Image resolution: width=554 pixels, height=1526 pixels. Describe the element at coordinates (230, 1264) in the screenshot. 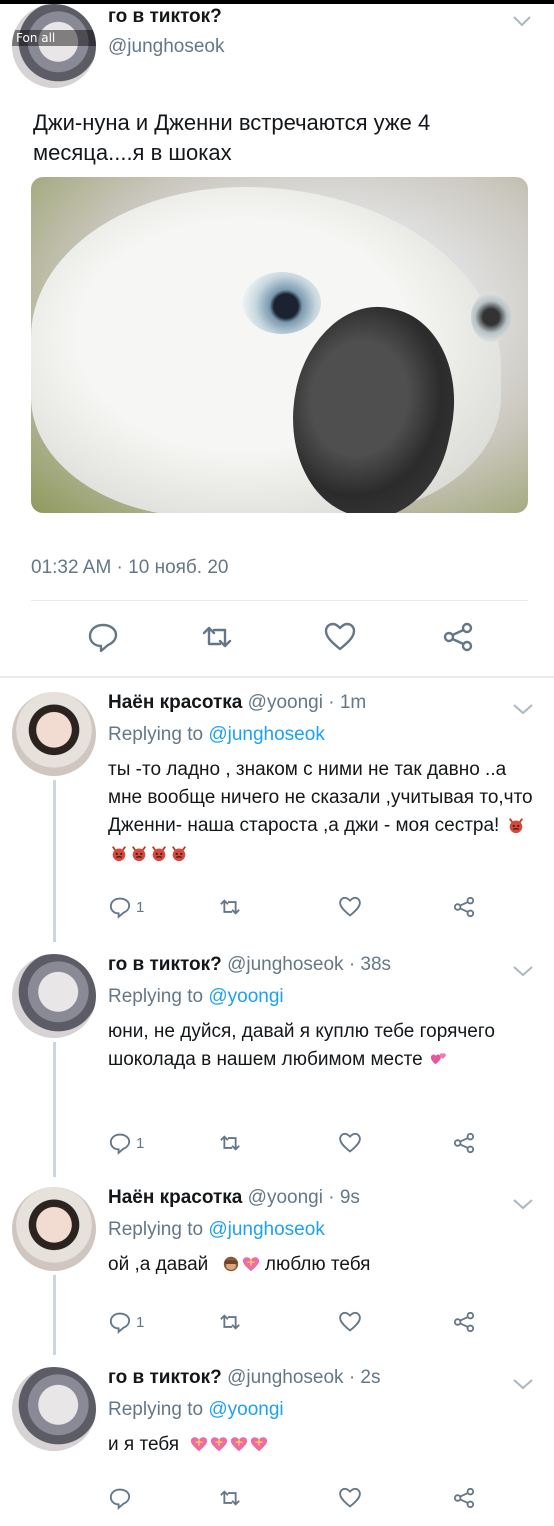

I see `see-no-evil-monkey-emoji-icon` at that location.